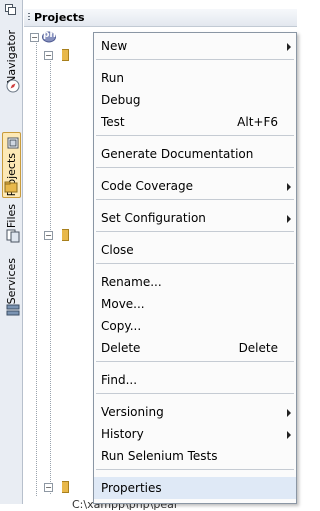  What do you see at coordinates (13, 86) in the screenshot?
I see `navigator-compass-icon` at bounding box center [13, 86].